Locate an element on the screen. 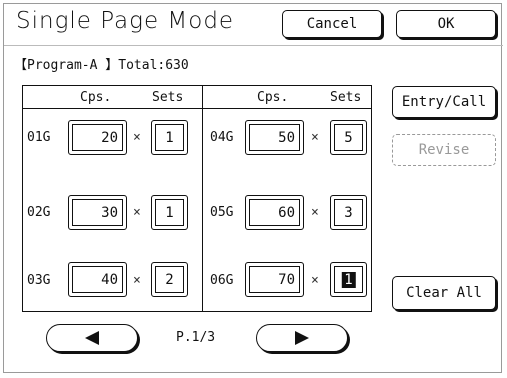  sets-value-06g: 1 is located at coordinates (348, 279).